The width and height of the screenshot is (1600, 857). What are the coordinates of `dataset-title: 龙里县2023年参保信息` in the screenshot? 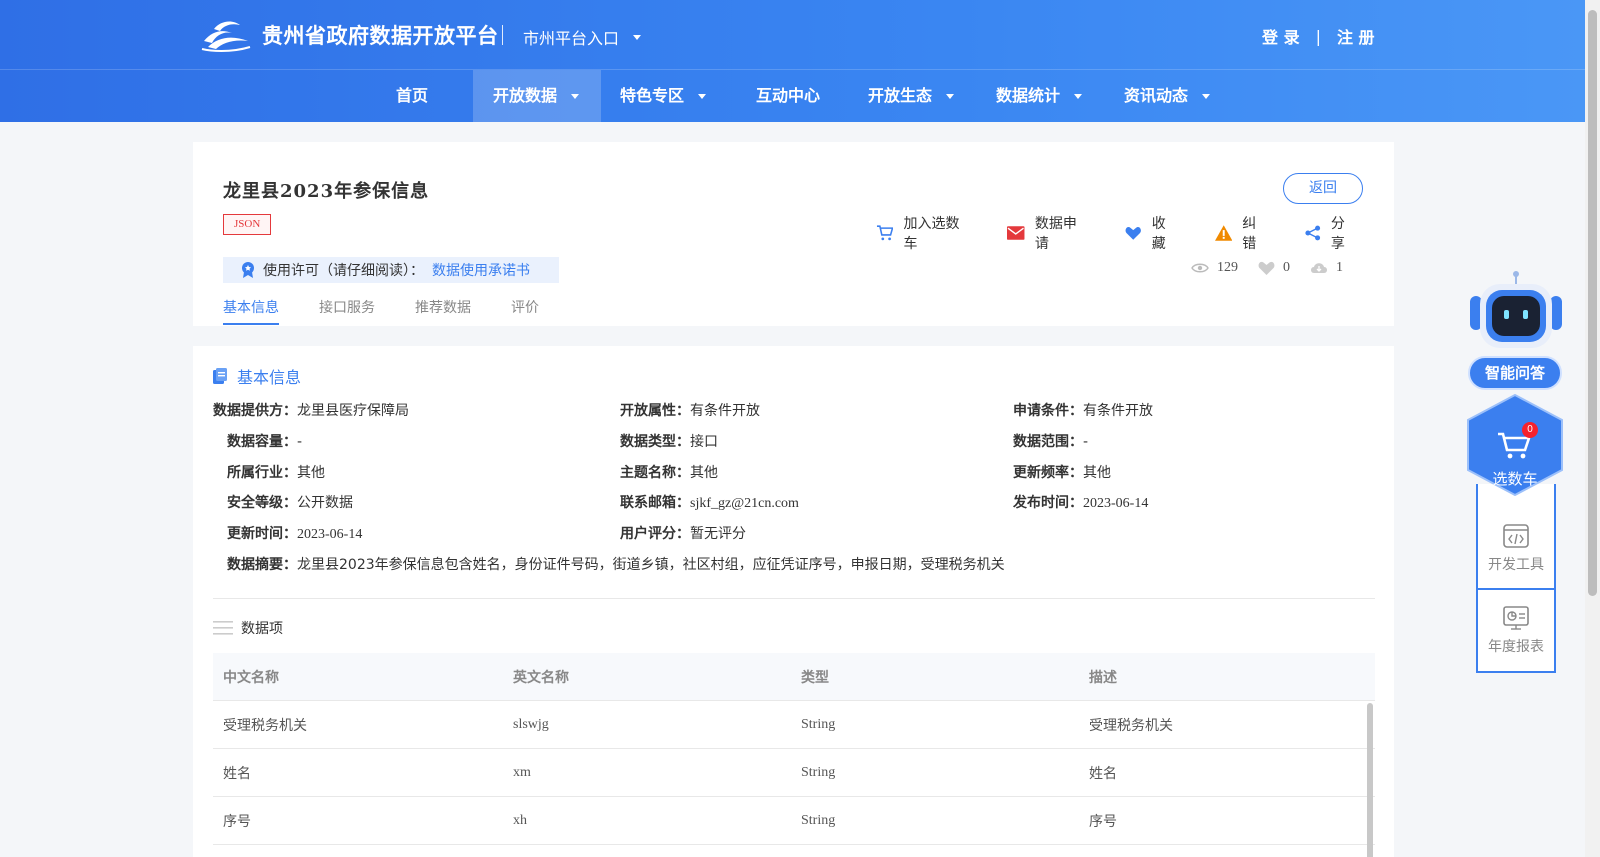 It's located at (326, 191).